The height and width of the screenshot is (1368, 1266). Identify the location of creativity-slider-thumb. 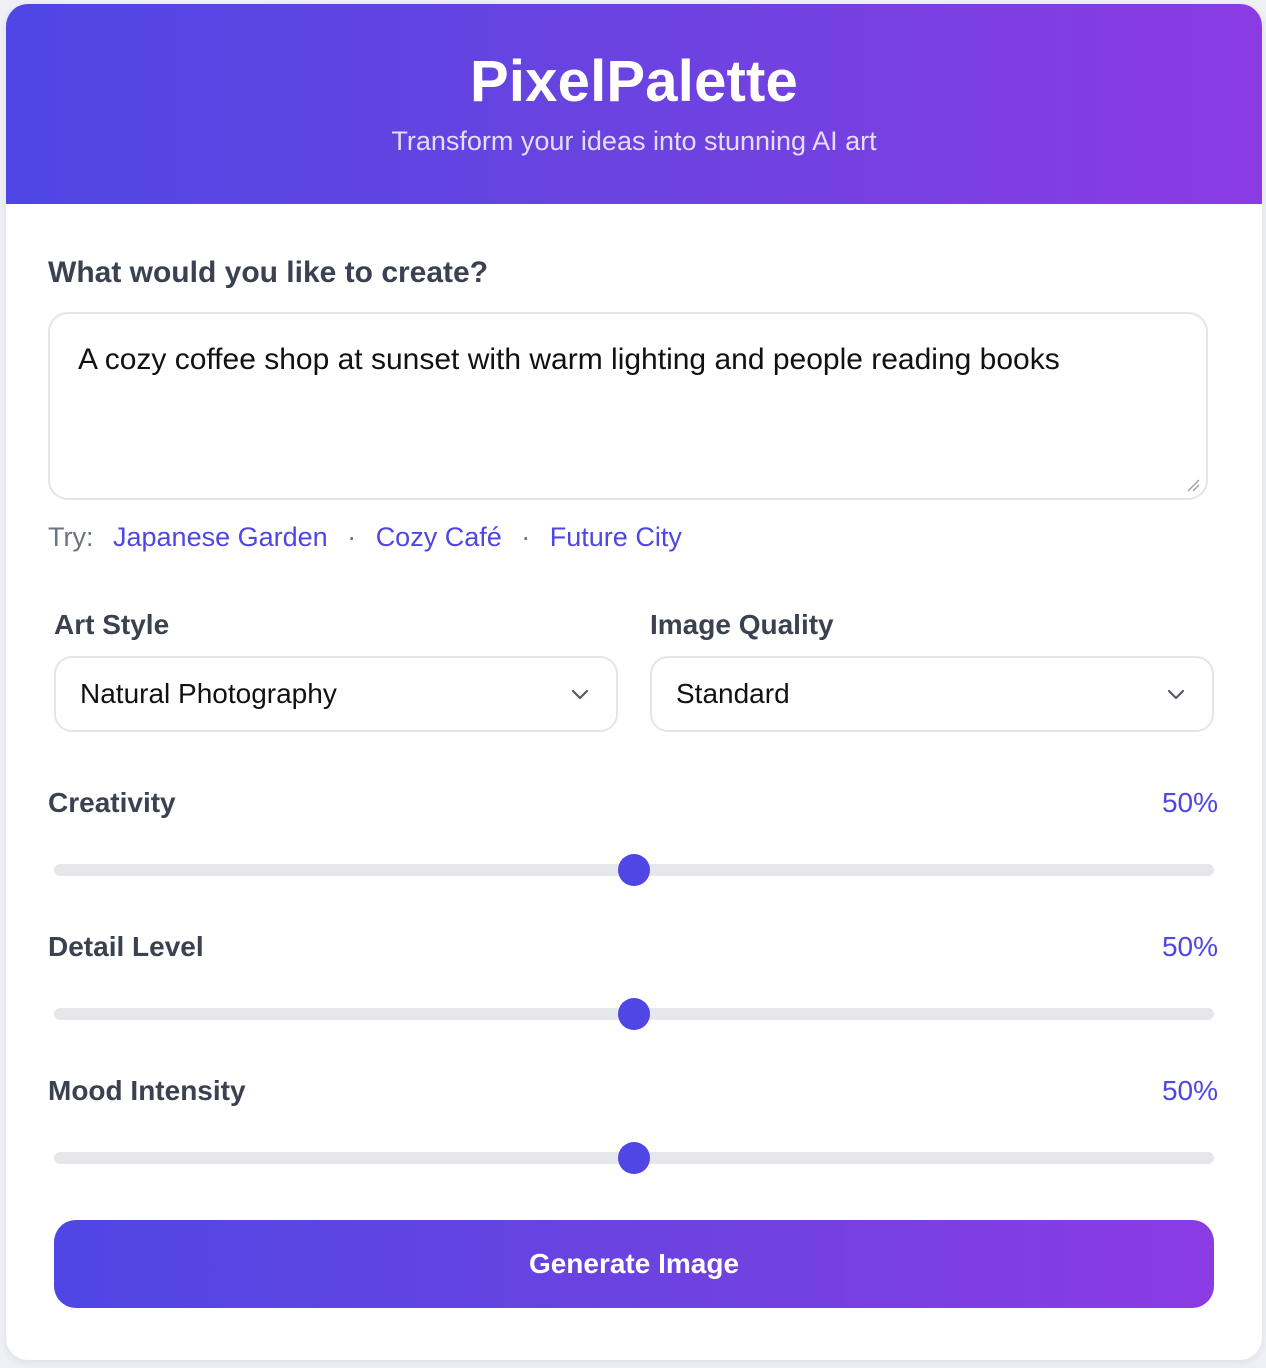
(634, 870).